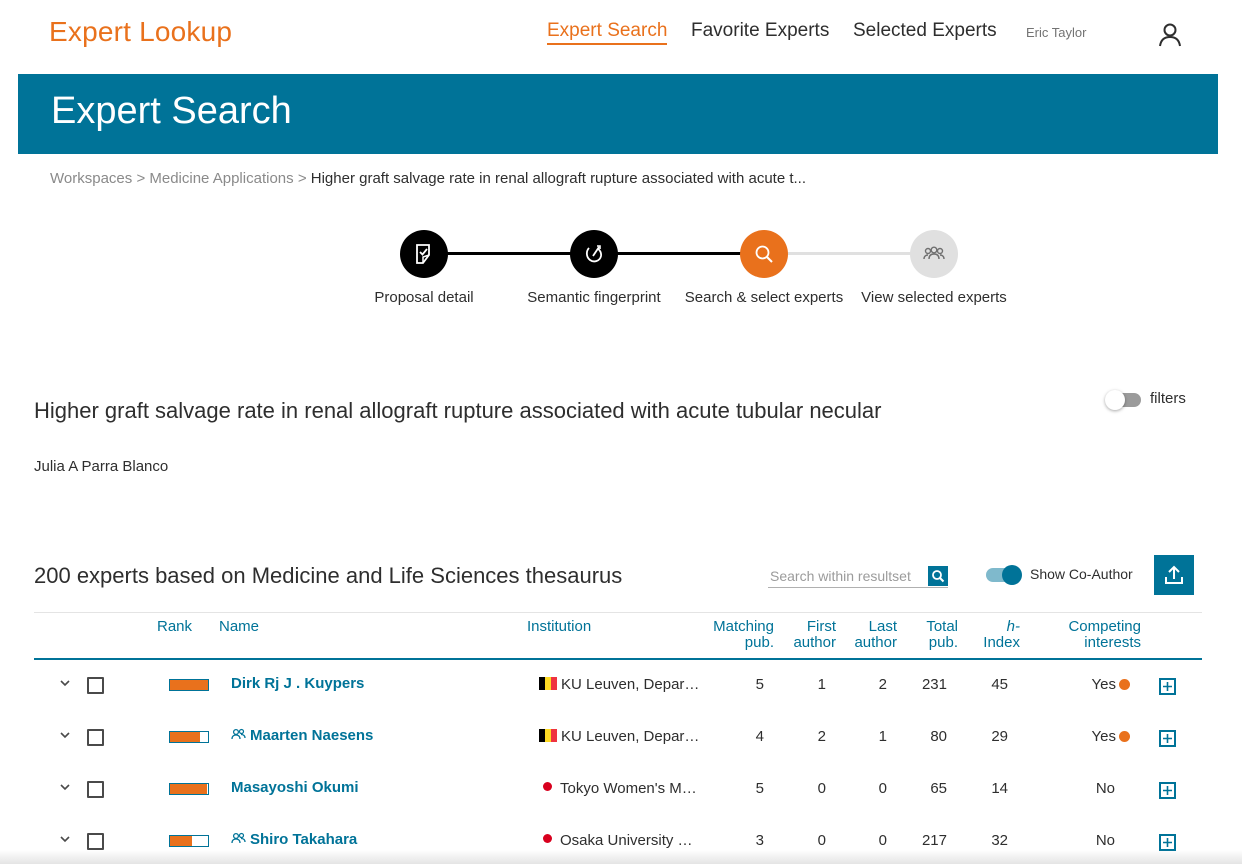 The width and height of the screenshot is (1242, 864). I want to click on expert-name: Masayoshi Okumi, so click(295, 787).